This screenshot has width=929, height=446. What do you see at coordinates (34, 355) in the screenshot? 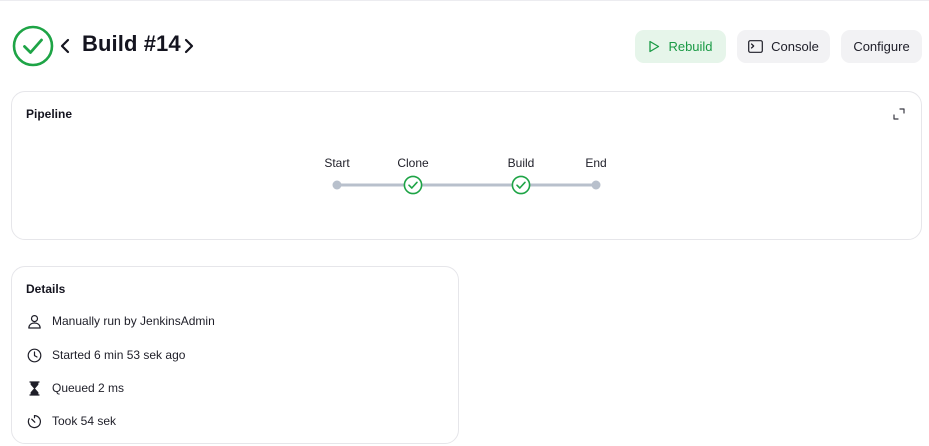
I see `clock-icon` at bounding box center [34, 355].